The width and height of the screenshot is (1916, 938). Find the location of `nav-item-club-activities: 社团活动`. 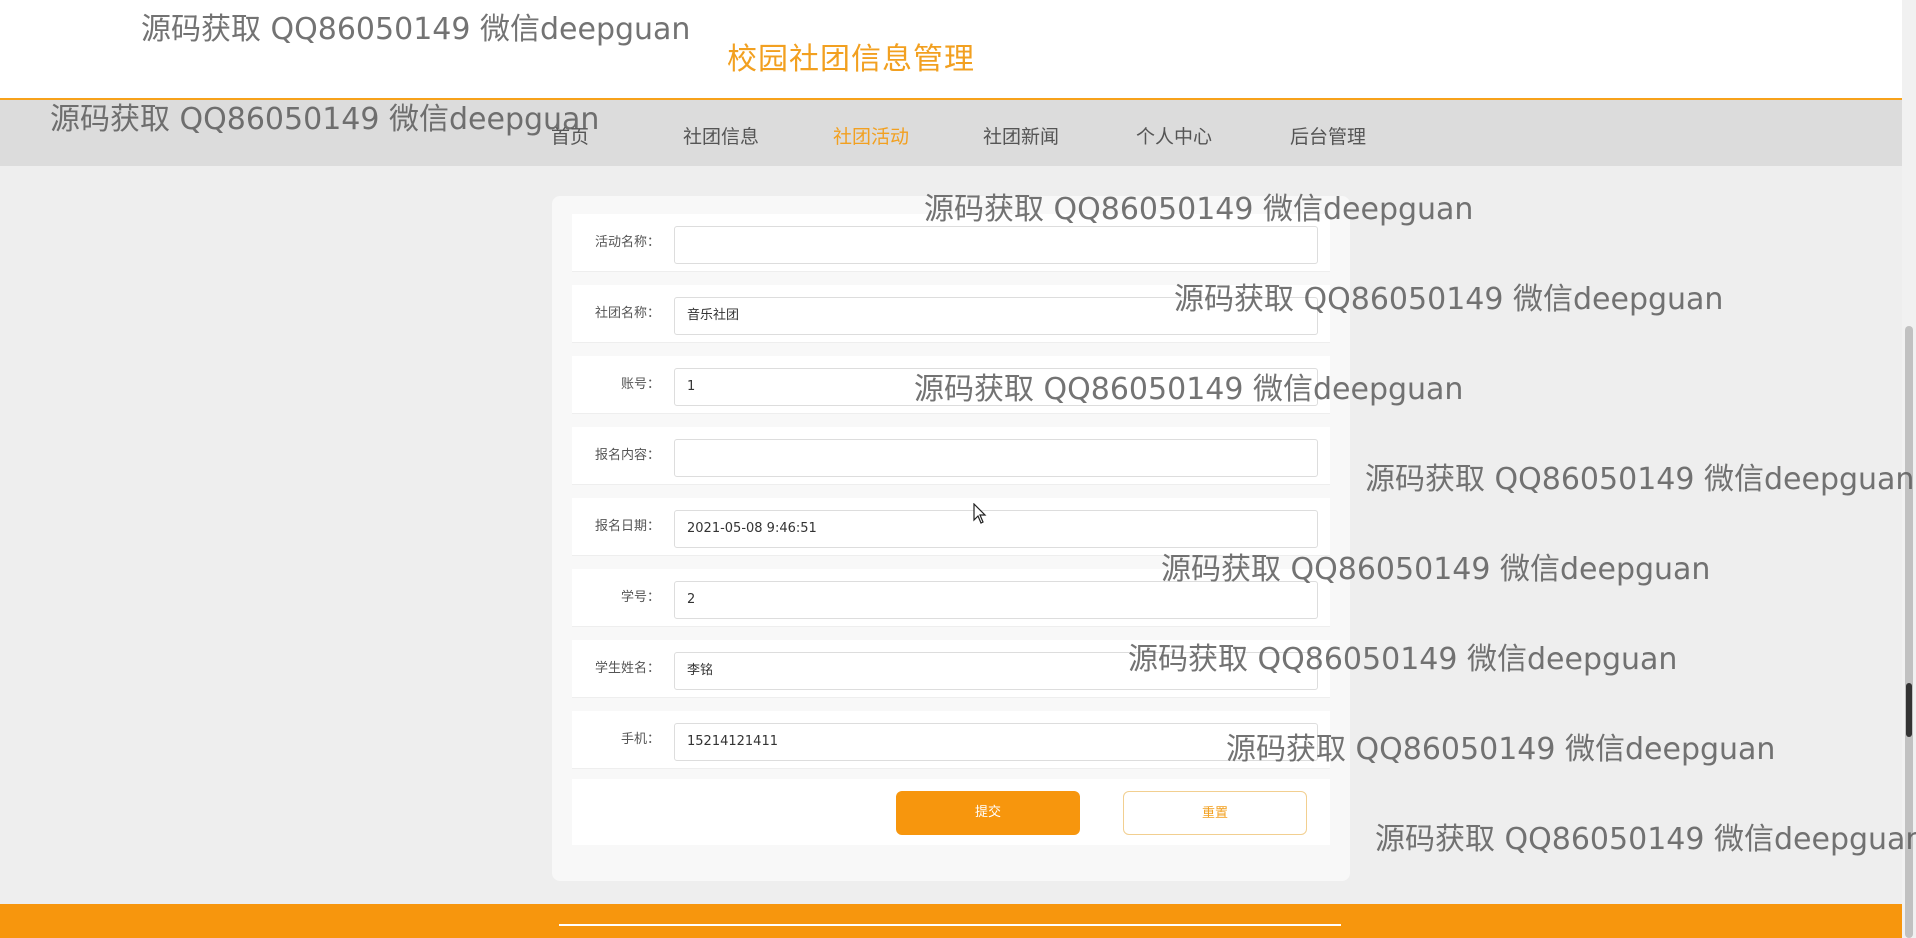

nav-item-club-activities: 社团活动 is located at coordinates (871, 135).